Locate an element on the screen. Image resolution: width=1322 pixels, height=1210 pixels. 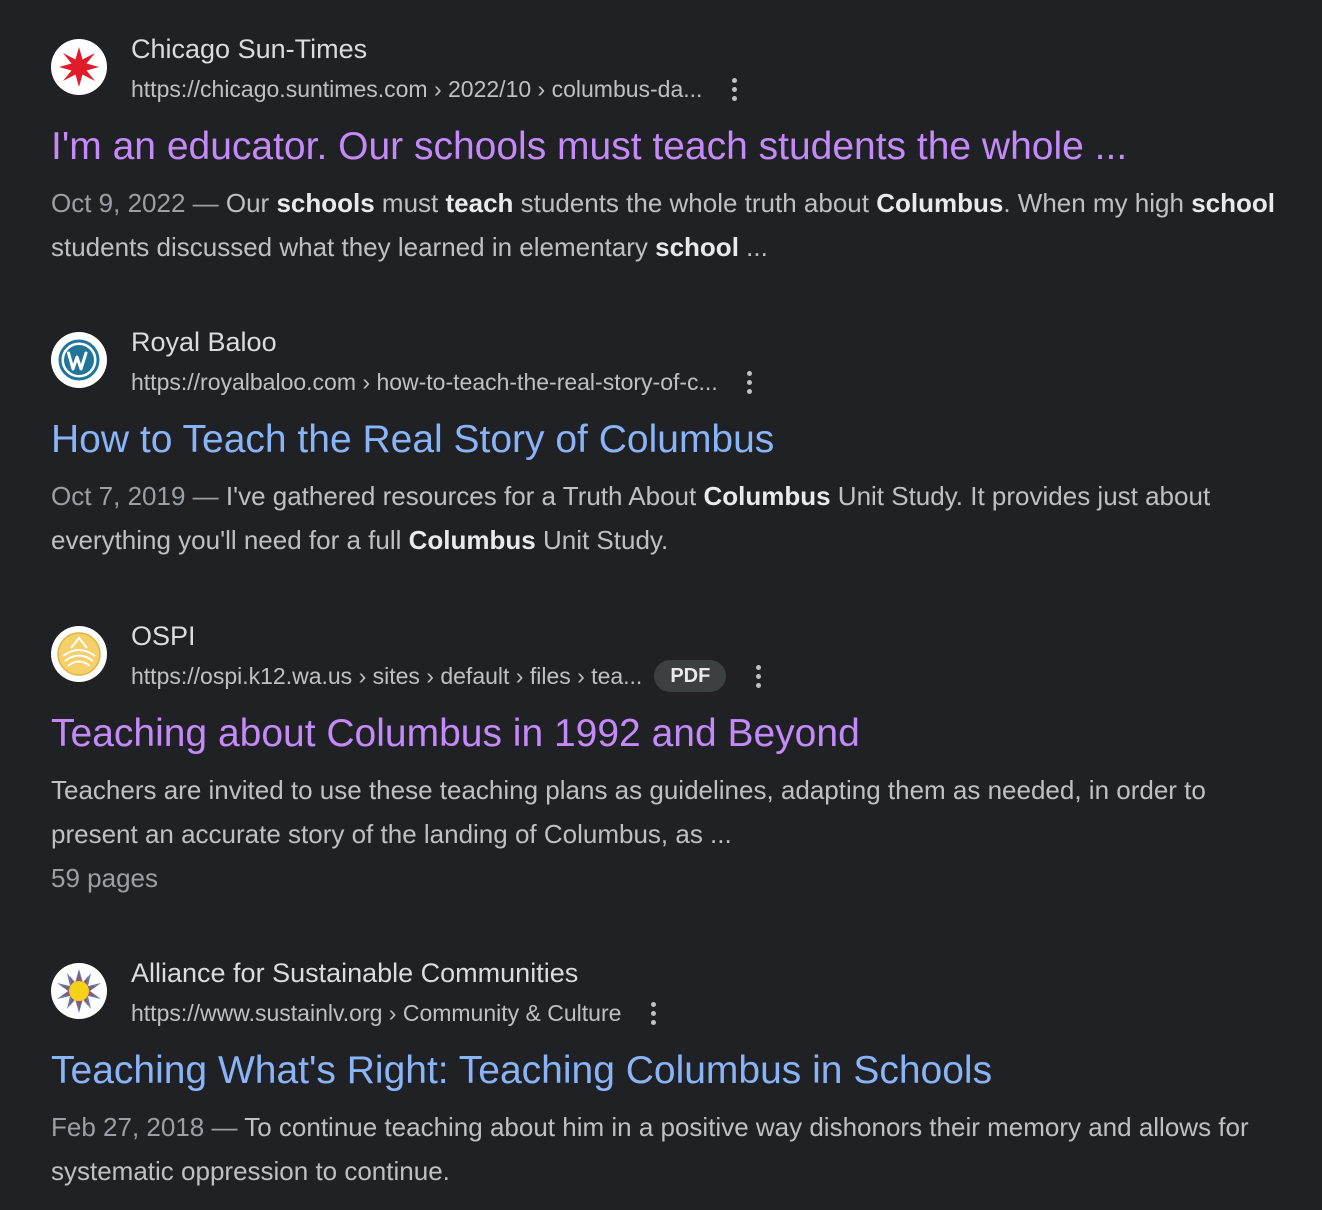
ospi-logo-icon is located at coordinates (79, 654).